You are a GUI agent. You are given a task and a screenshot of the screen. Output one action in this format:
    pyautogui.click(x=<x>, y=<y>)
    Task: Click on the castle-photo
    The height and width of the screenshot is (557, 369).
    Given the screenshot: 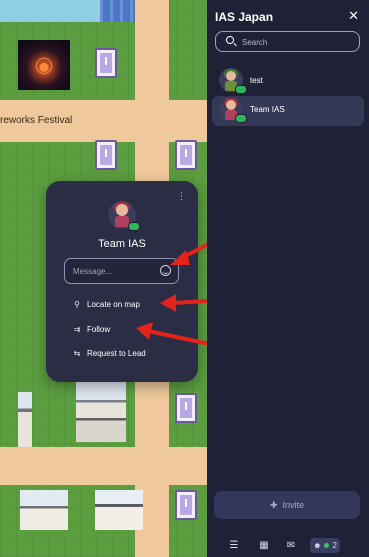 What is the action you would take?
    pyautogui.click(x=101, y=412)
    